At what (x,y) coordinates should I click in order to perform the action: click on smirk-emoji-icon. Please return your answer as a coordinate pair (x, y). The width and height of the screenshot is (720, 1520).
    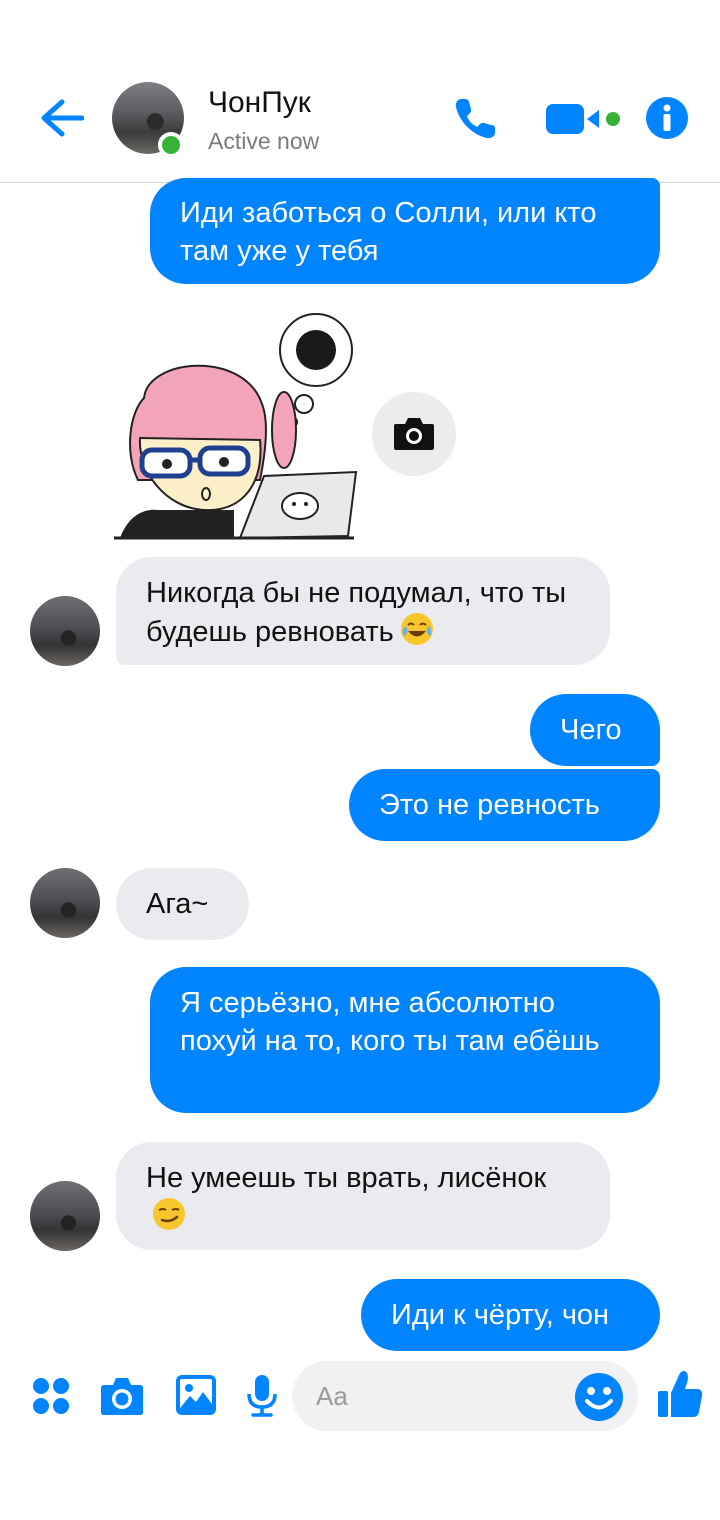
    Looking at the image, I should click on (169, 1214).